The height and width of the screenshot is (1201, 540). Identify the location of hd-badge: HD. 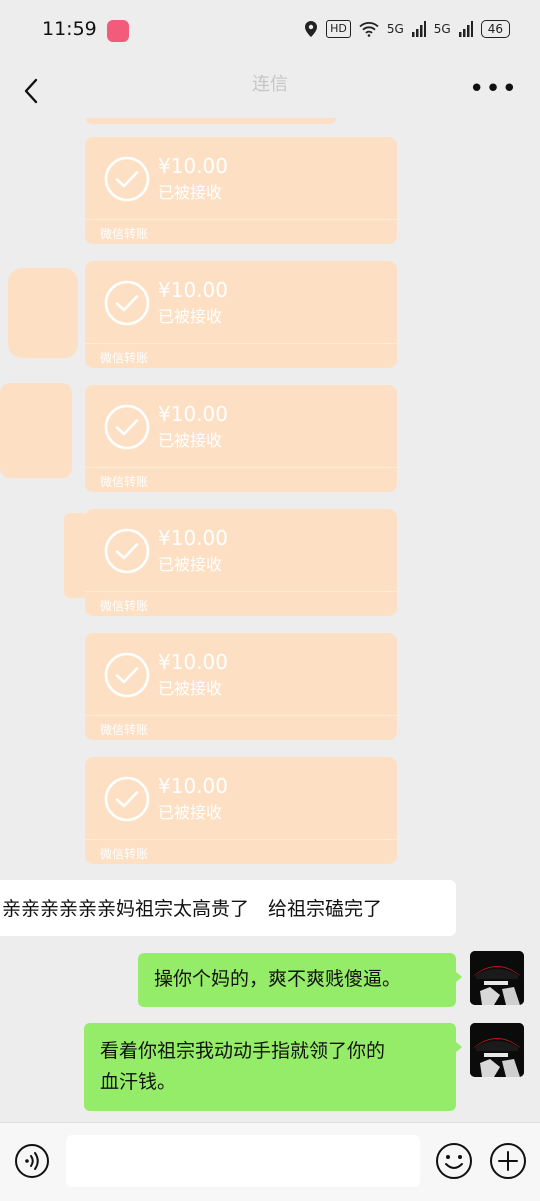
(338, 29).